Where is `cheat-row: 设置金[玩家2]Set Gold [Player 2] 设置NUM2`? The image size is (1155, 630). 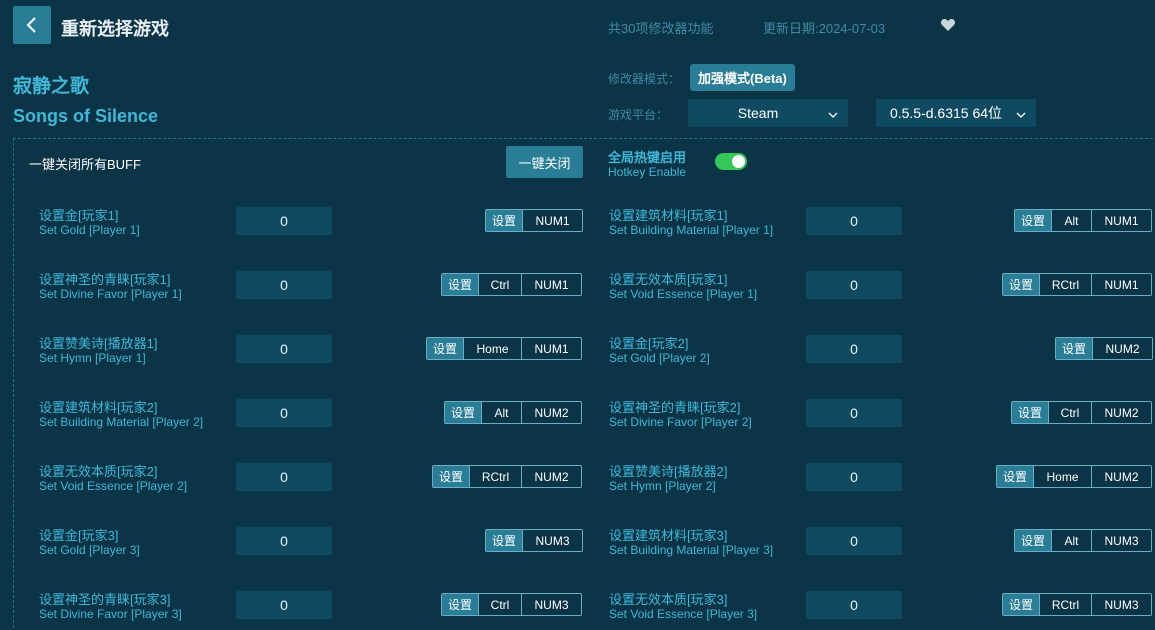
cheat-row: 设置金[玩家2]Set Gold [Player 2] 设置NUM2 is located at coordinates (881, 353).